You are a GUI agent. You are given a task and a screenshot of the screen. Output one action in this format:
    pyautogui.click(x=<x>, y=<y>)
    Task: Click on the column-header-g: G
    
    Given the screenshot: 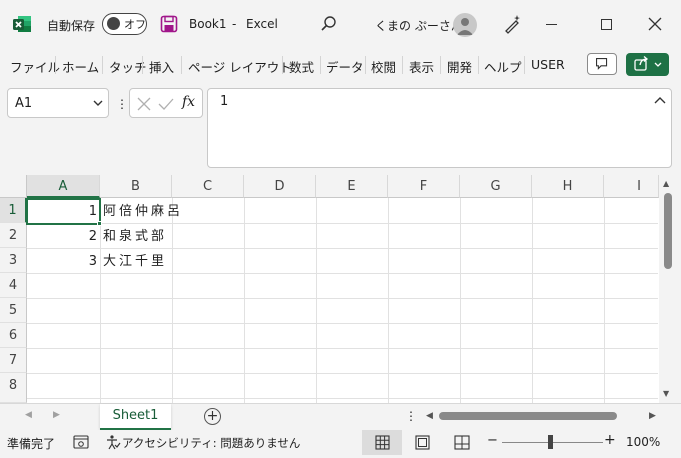 What is the action you would take?
    pyautogui.click(x=496, y=186)
    